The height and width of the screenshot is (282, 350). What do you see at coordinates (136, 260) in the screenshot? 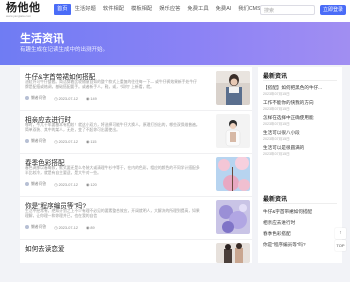
I see `list-item: 如何去读恋爱` at bounding box center [136, 260].